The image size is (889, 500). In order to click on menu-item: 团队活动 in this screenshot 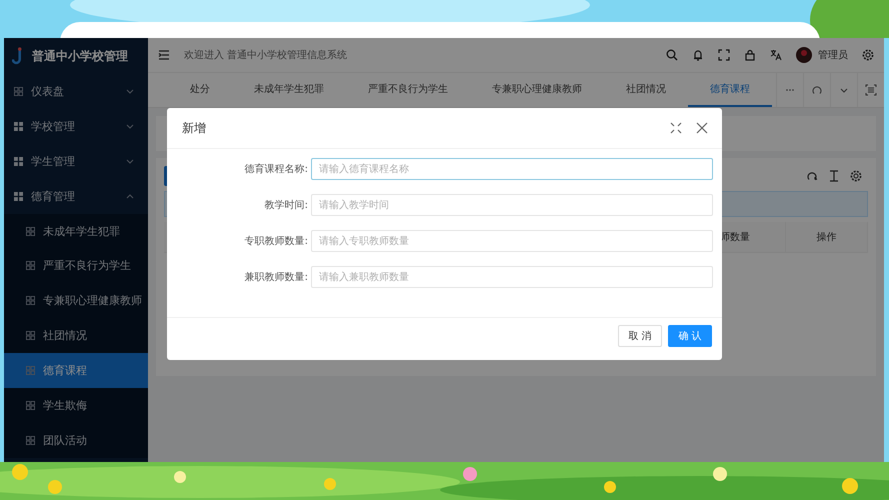, I will do `click(76, 440)`.